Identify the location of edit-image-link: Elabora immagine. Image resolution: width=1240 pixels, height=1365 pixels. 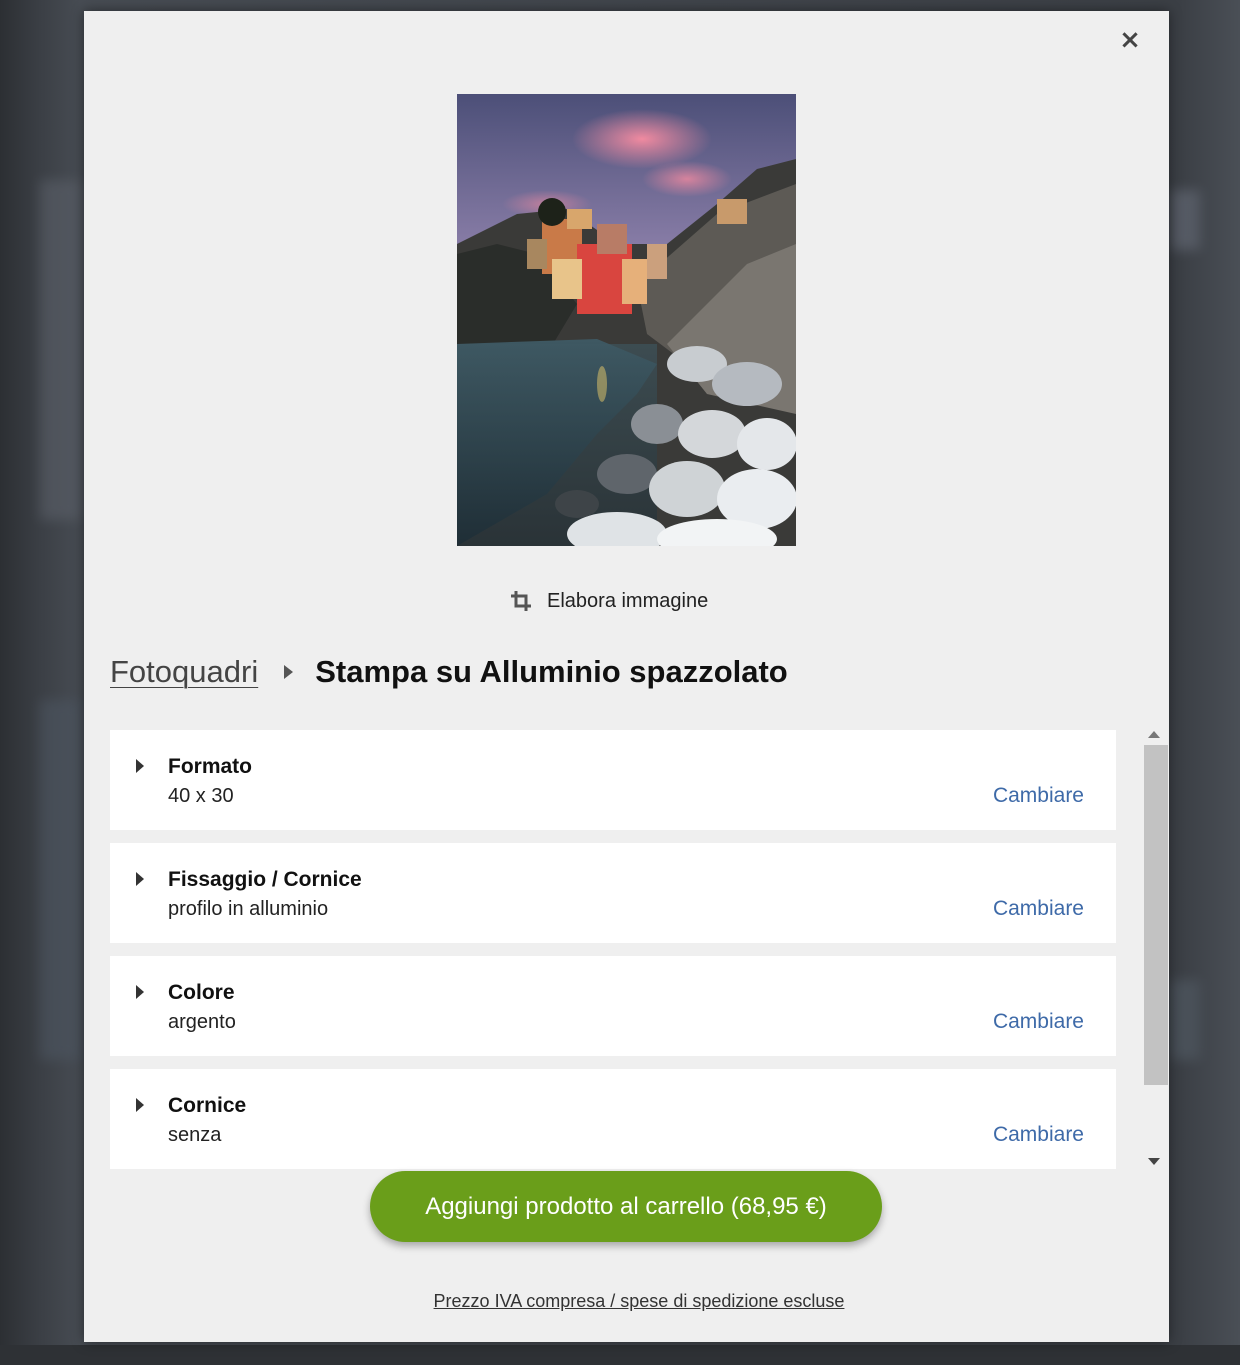
(608, 601).